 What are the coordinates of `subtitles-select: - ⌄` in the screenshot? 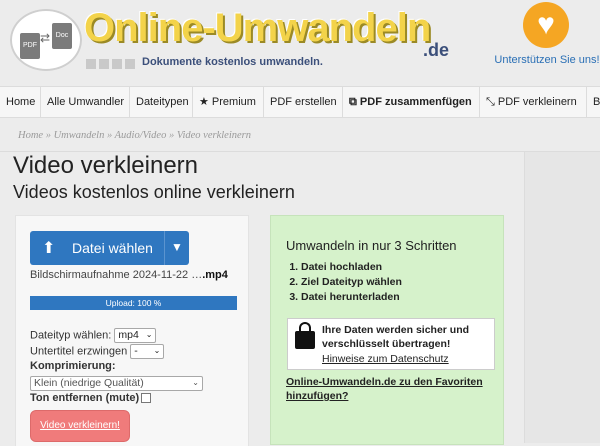 It's located at (147, 351).